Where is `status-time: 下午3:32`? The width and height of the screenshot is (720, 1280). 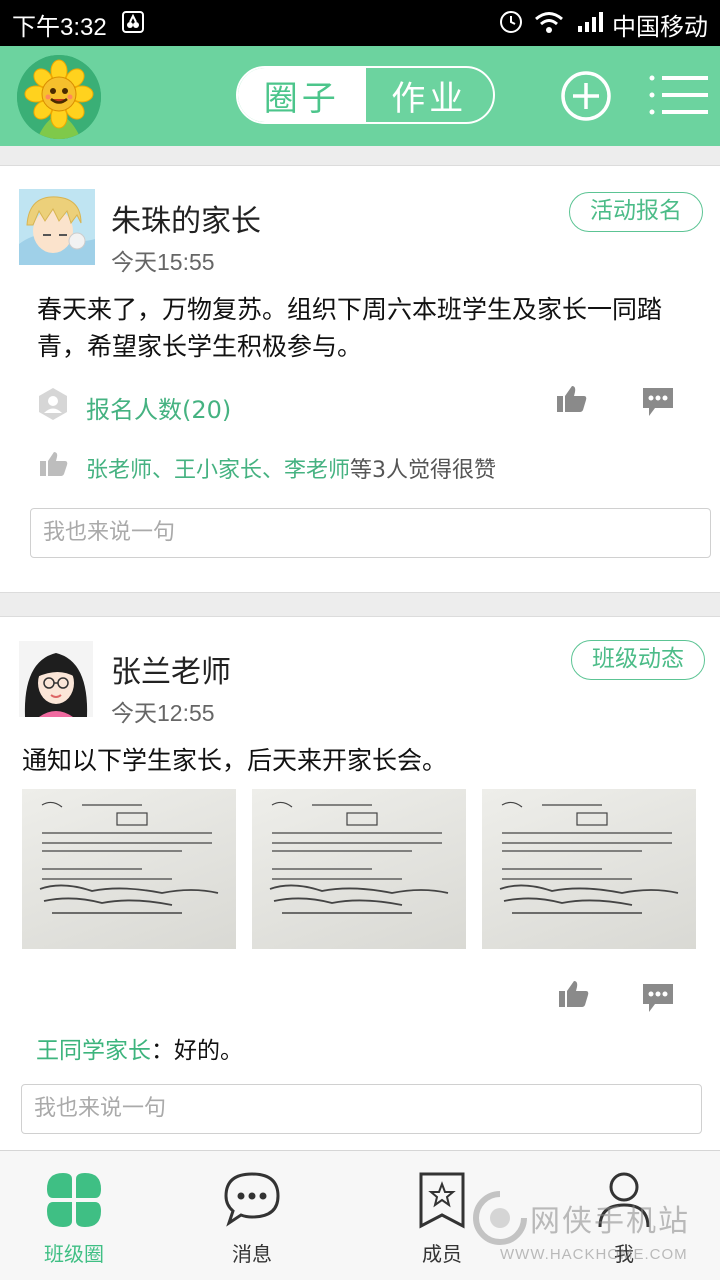
status-time: 下午3:32 is located at coordinates (59, 27).